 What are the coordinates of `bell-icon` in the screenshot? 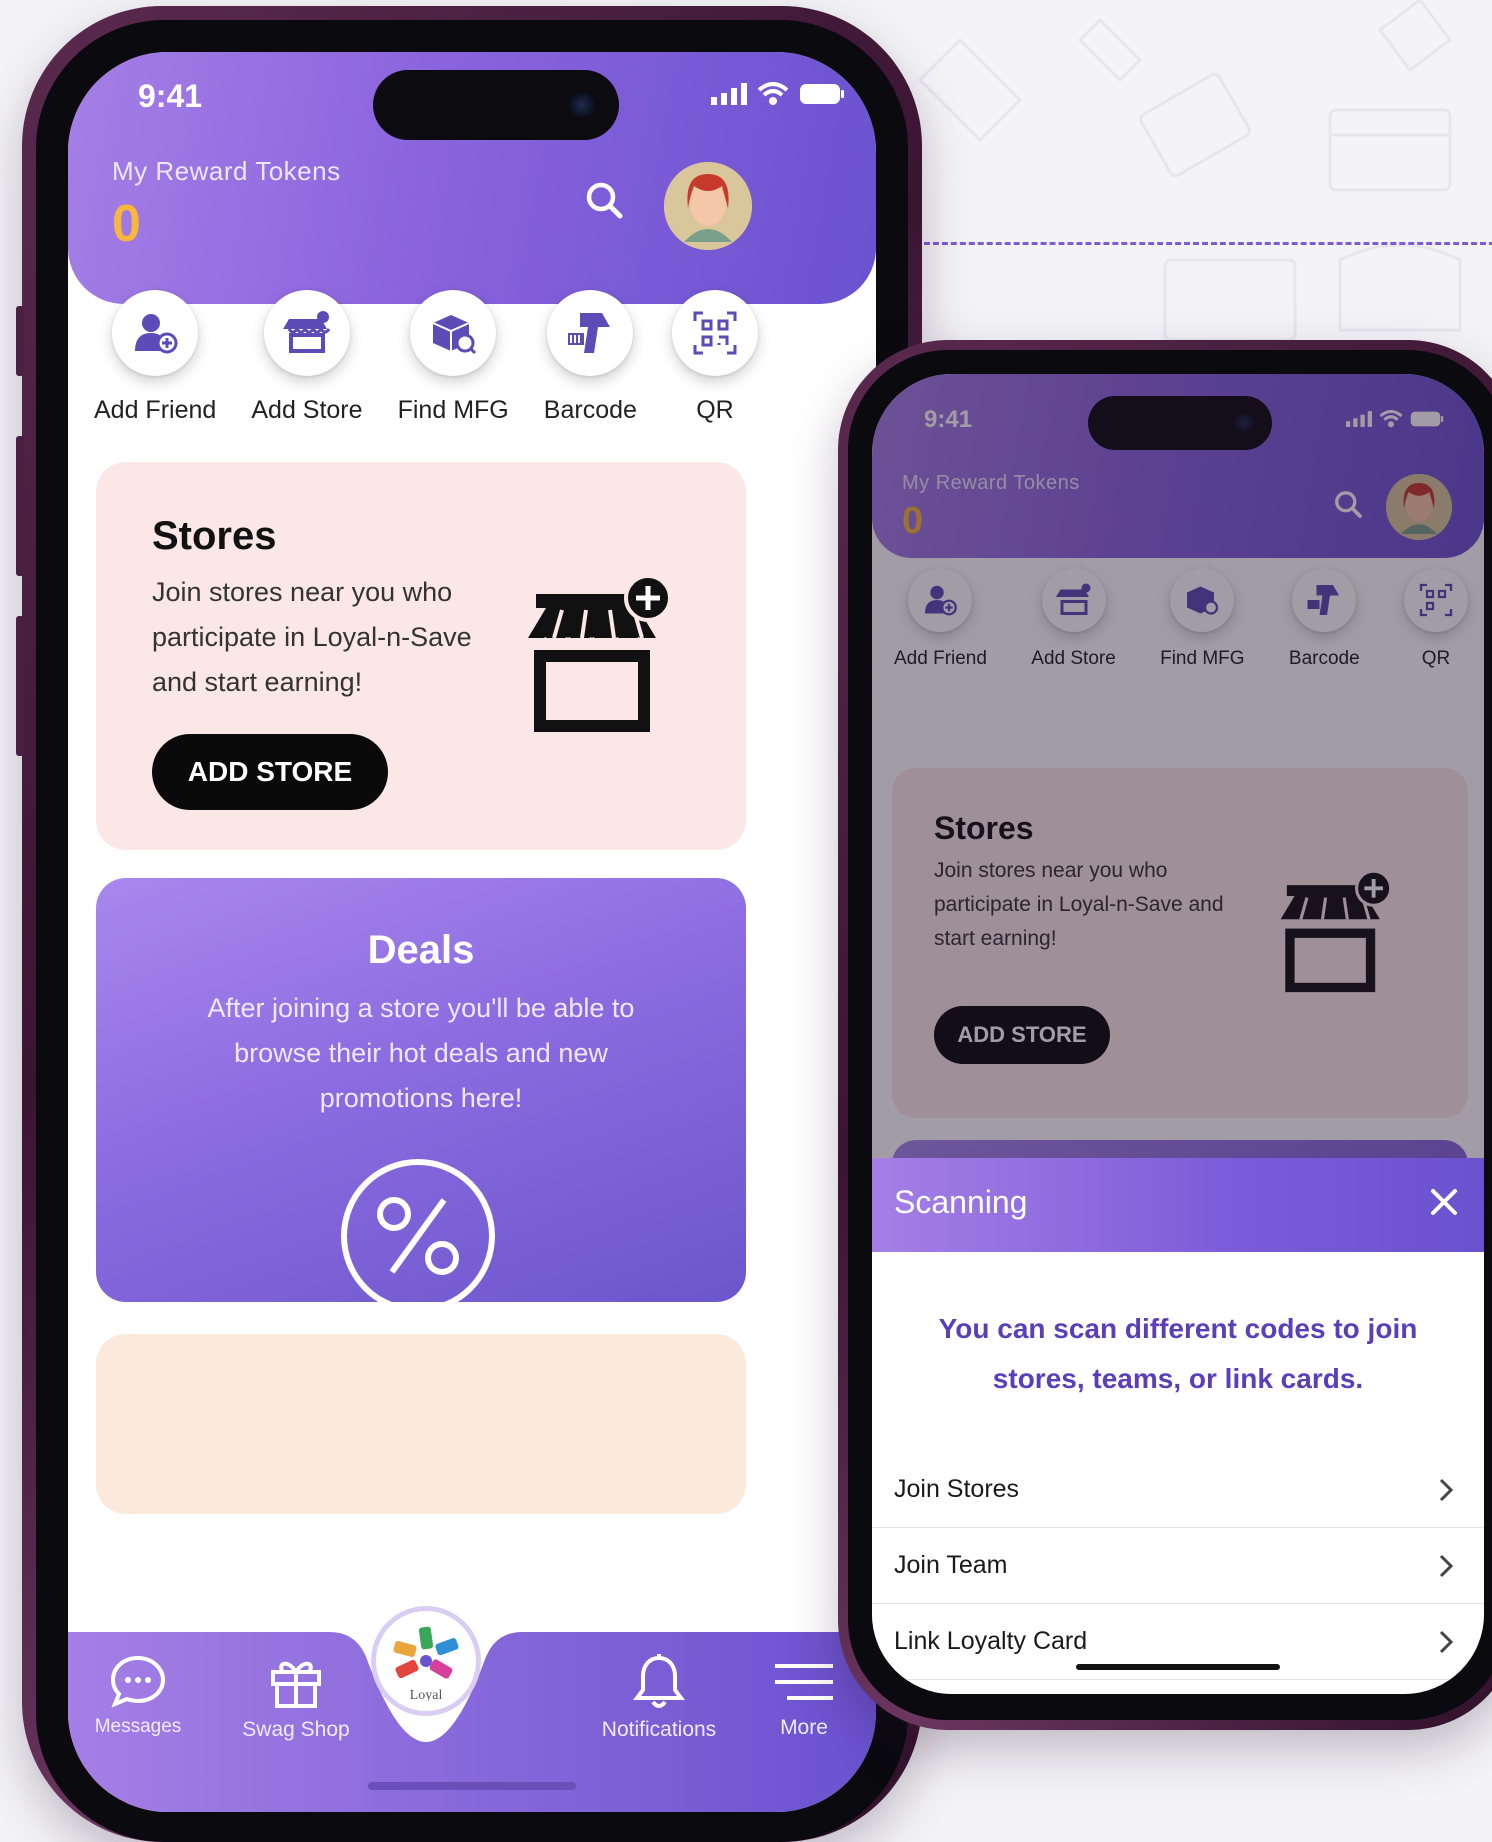 It's located at (659, 1681).